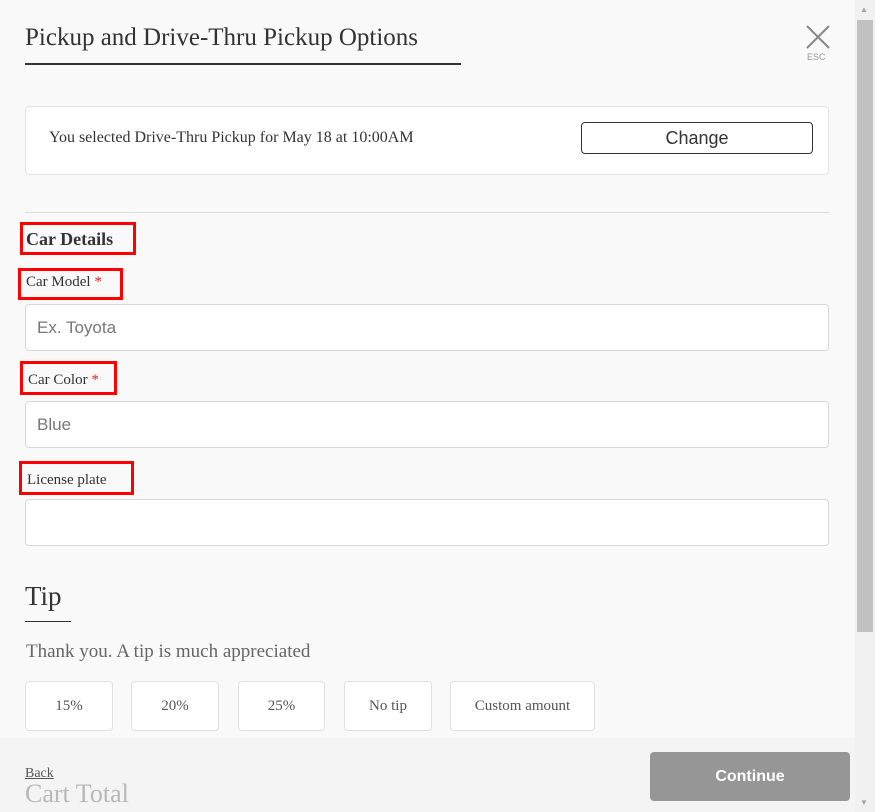 This screenshot has width=875, height=812. What do you see at coordinates (388, 706) in the screenshot?
I see `tip-option-none: No tip` at bounding box center [388, 706].